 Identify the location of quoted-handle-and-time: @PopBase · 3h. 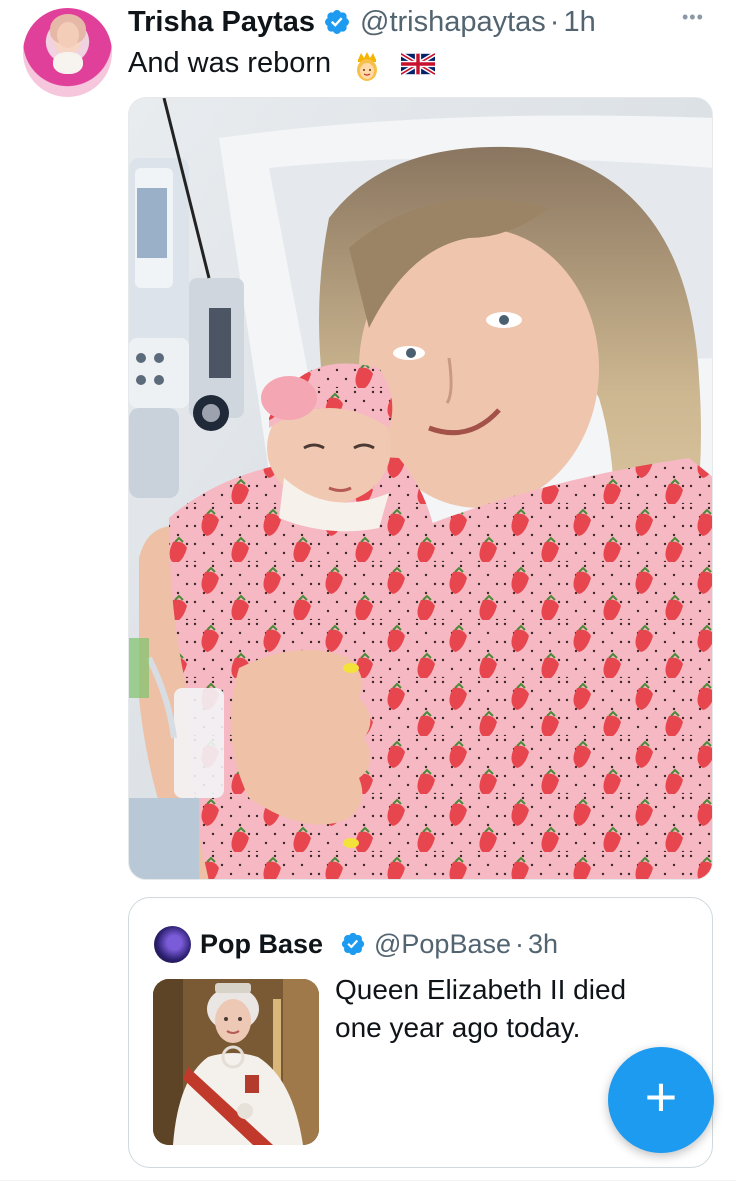
(466, 944).